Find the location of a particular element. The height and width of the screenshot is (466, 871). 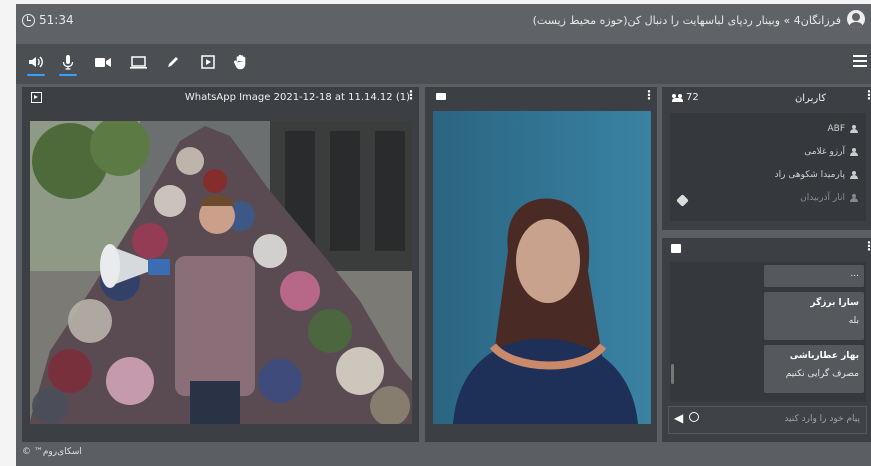

share-options-icon: ⋮ is located at coordinates (411, 95).